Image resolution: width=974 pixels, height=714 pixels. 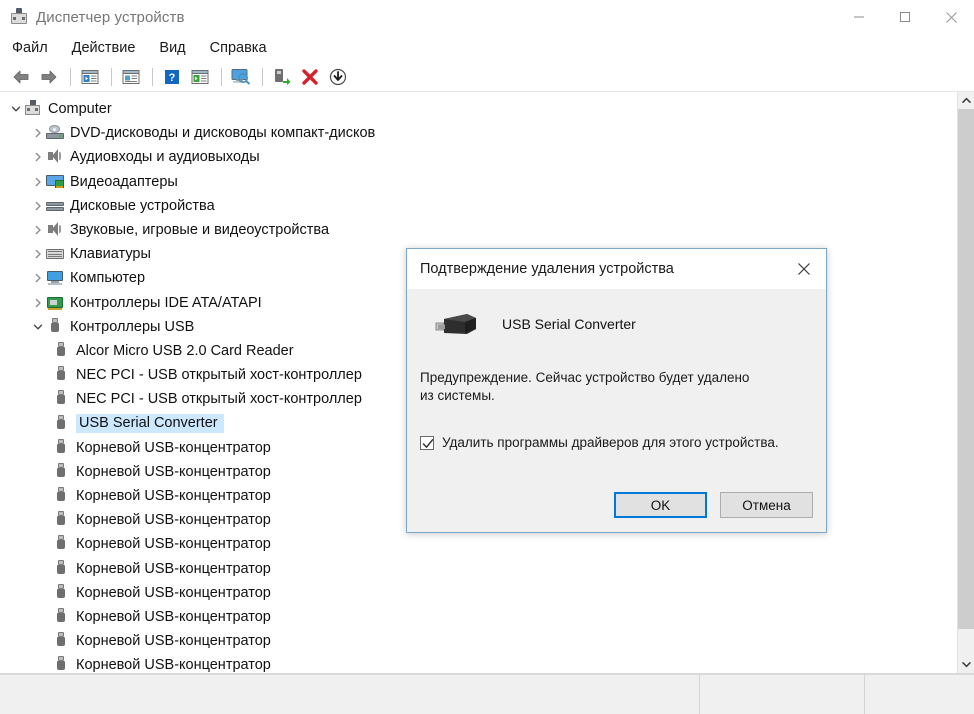 What do you see at coordinates (478, 157) in the screenshot?
I see `tree-node-audio-io: Аудиовходы и аудиовыходы` at bounding box center [478, 157].